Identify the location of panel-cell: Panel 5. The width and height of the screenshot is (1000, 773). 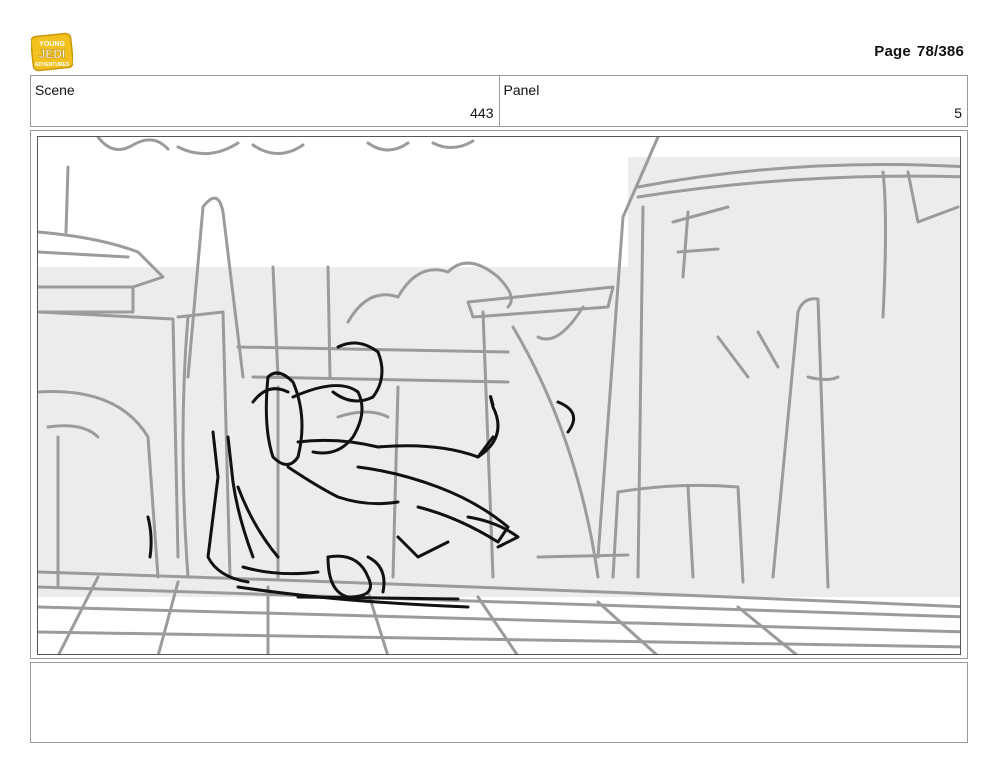
(733, 101).